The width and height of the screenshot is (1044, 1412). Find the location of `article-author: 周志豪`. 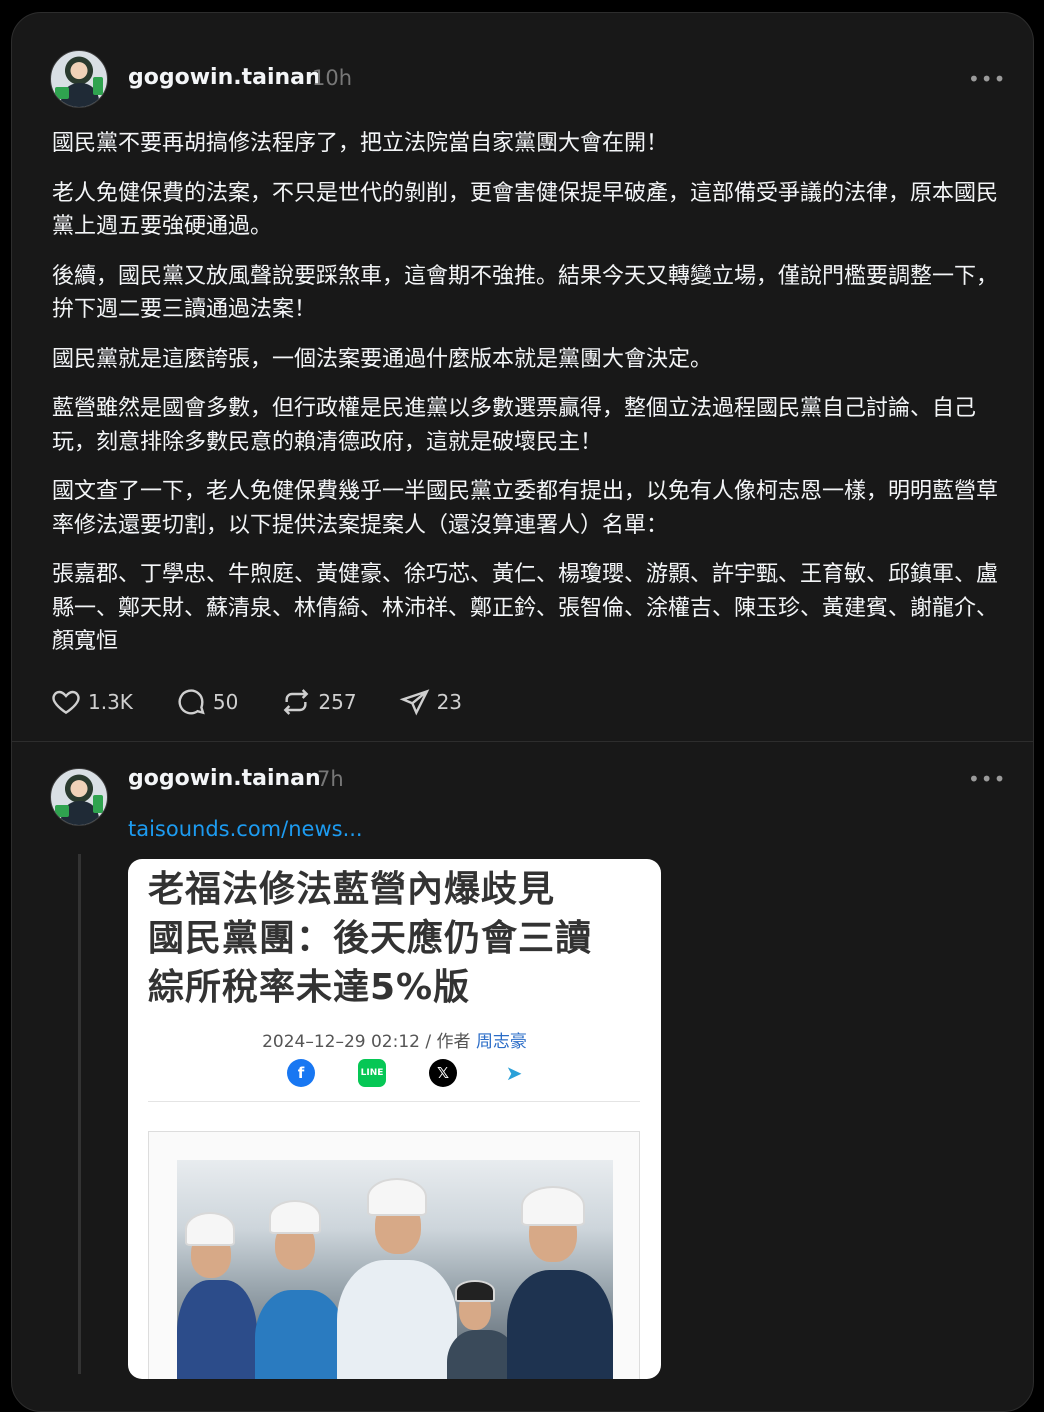

article-author: 周志豪 is located at coordinates (501, 1042).